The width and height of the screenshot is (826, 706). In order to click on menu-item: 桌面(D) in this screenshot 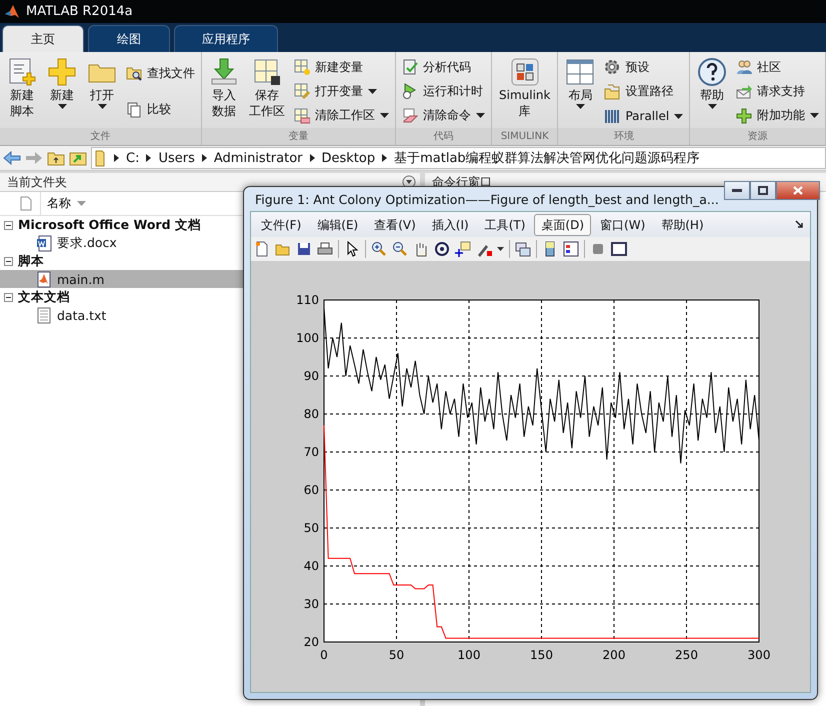, I will do `click(563, 225)`.